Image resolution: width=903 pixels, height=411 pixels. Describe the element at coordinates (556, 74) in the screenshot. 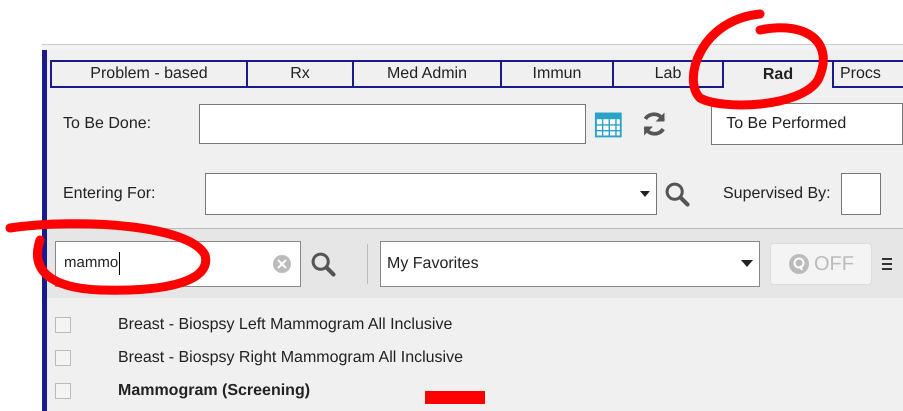

I see `tab: Immun` at that location.